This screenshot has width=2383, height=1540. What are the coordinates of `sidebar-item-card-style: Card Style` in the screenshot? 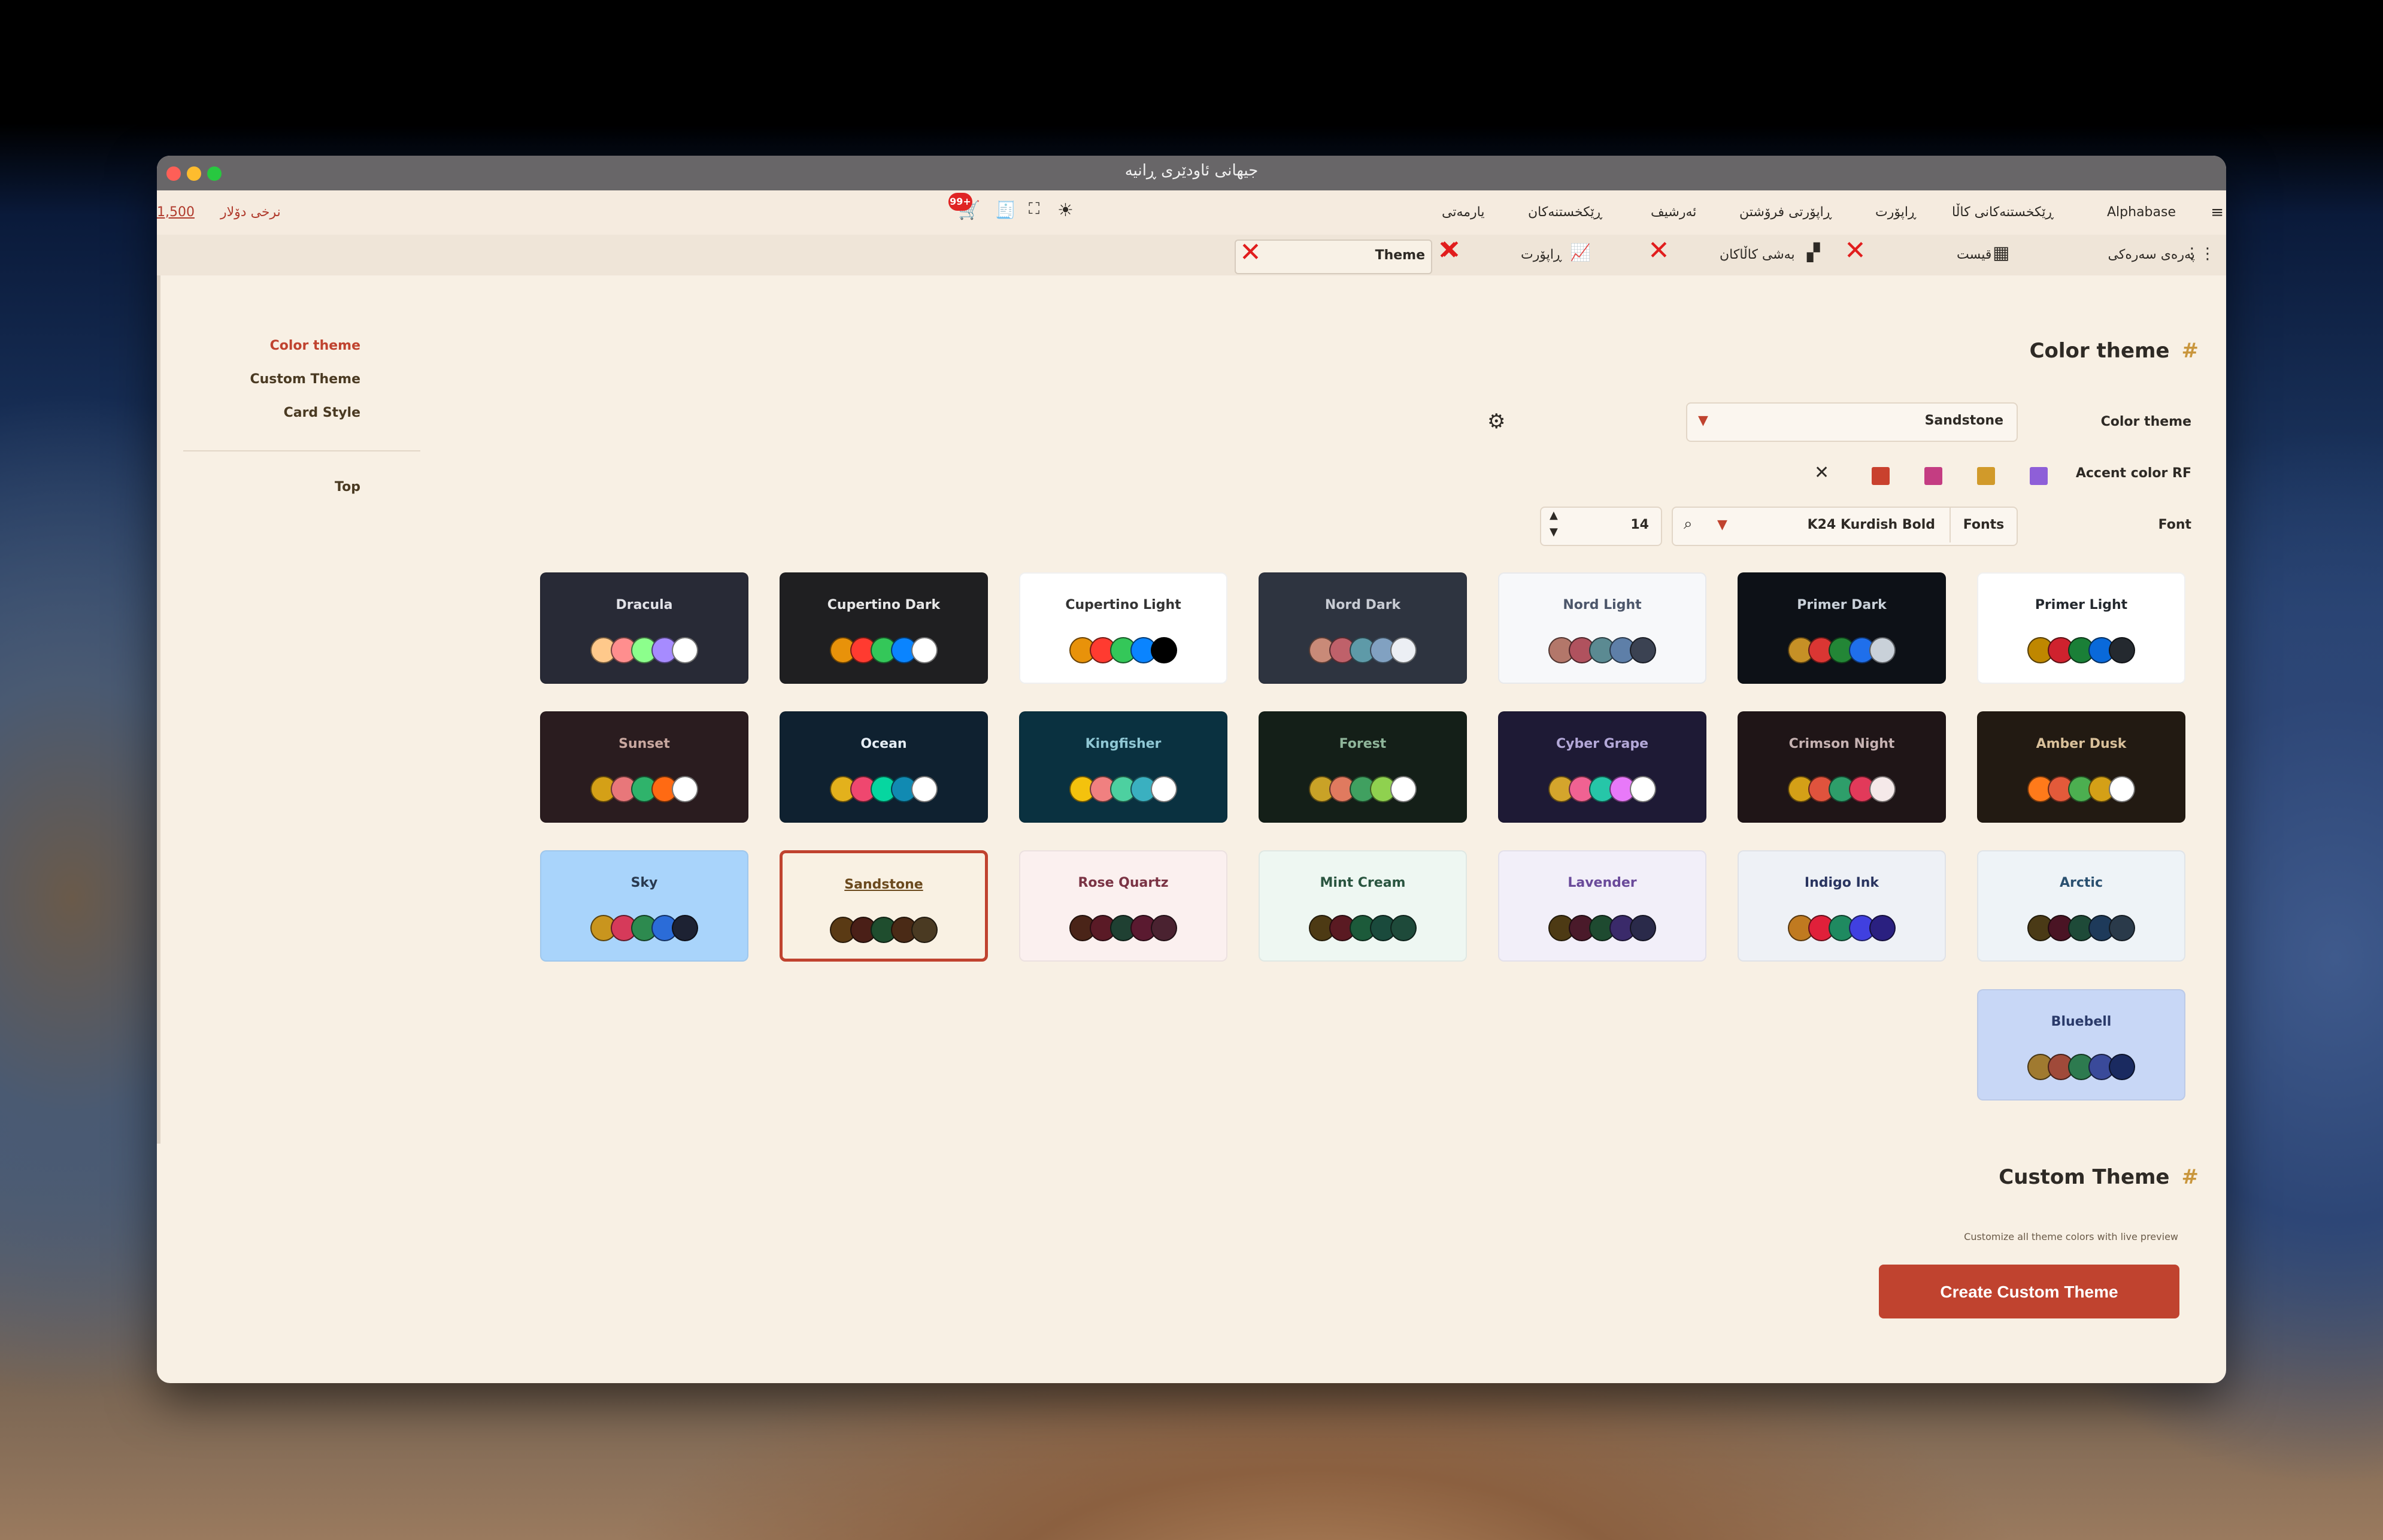 It's located at (270, 413).